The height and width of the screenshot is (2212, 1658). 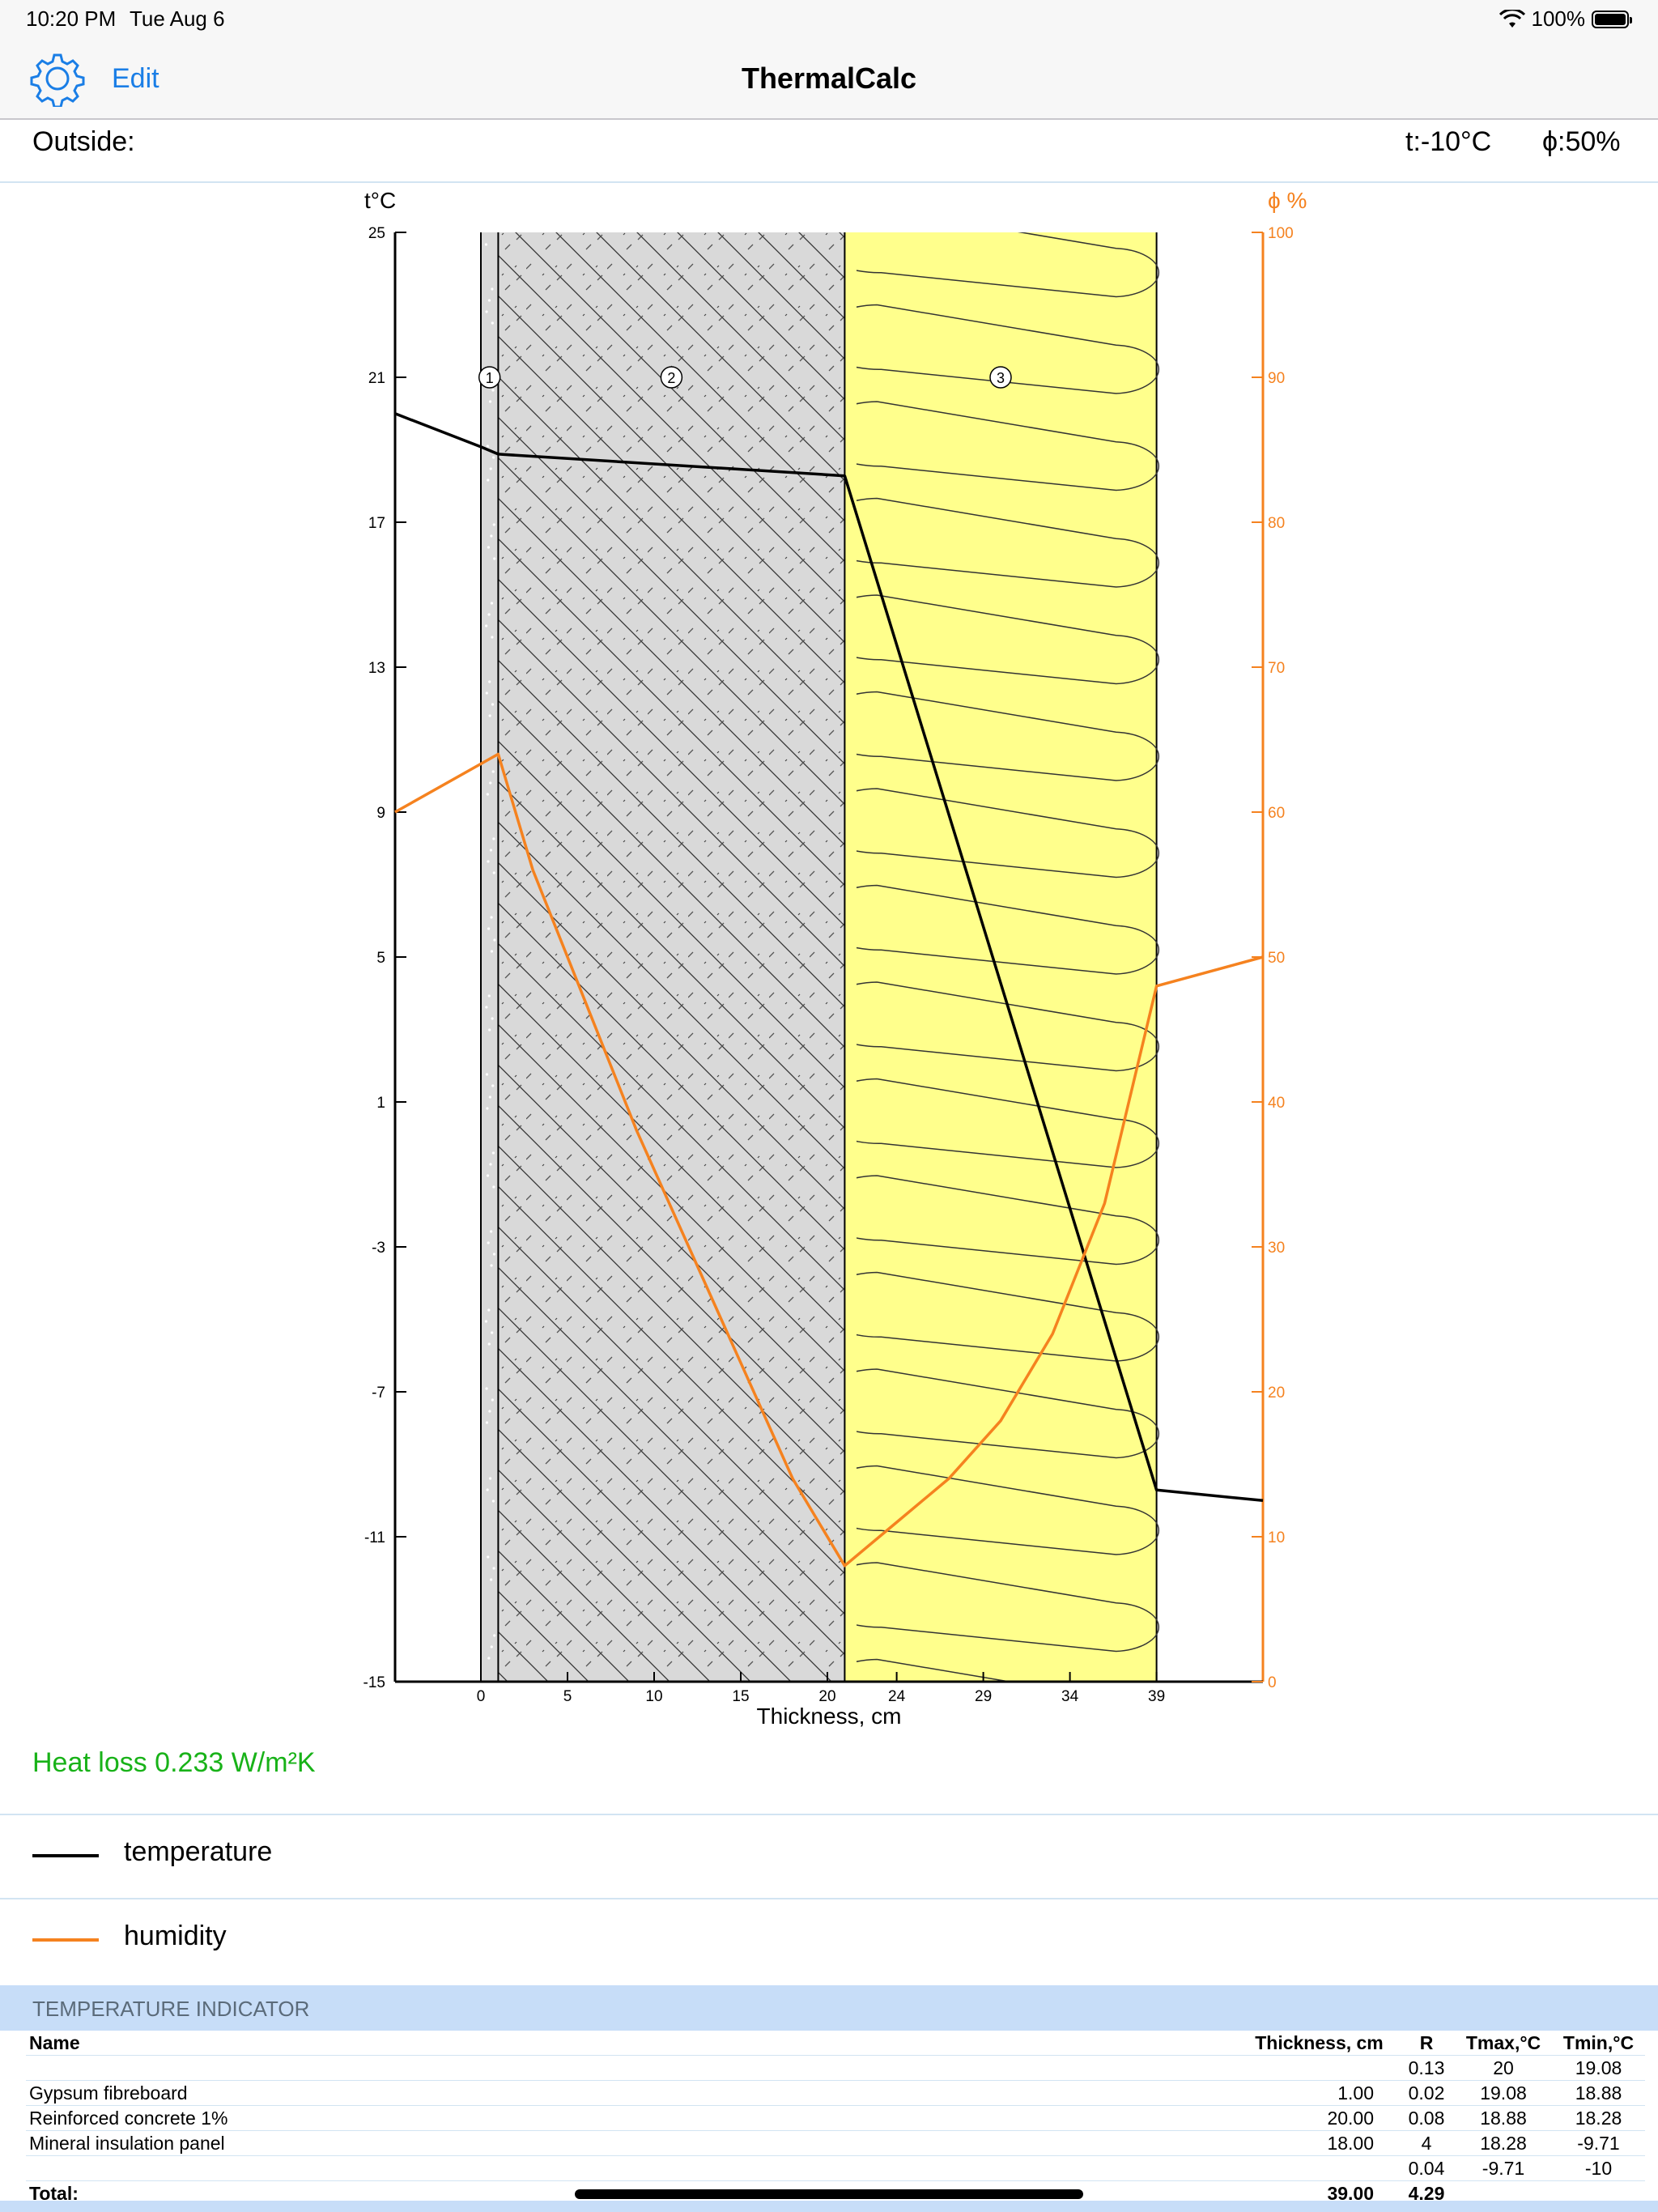 What do you see at coordinates (1426, 2143) in the screenshot?
I see `cell-r: 4` at bounding box center [1426, 2143].